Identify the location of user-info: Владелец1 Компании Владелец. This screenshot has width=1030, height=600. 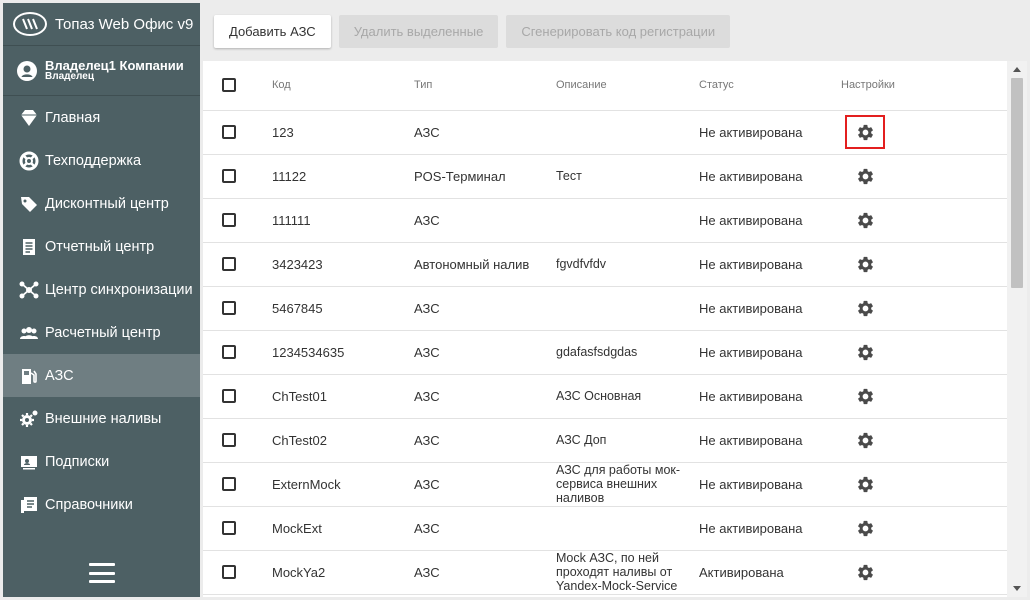
(101, 71).